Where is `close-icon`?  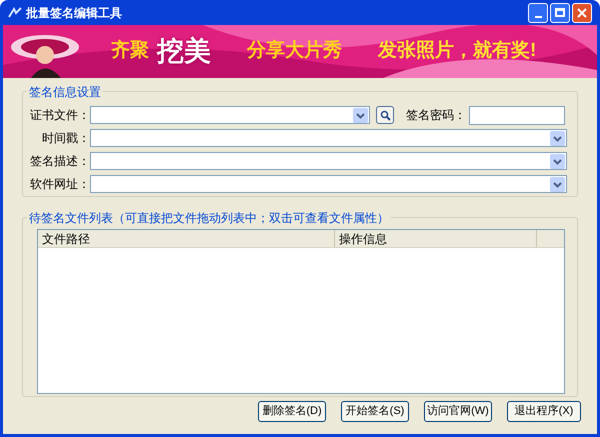 close-icon is located at coordinates (582, 13).